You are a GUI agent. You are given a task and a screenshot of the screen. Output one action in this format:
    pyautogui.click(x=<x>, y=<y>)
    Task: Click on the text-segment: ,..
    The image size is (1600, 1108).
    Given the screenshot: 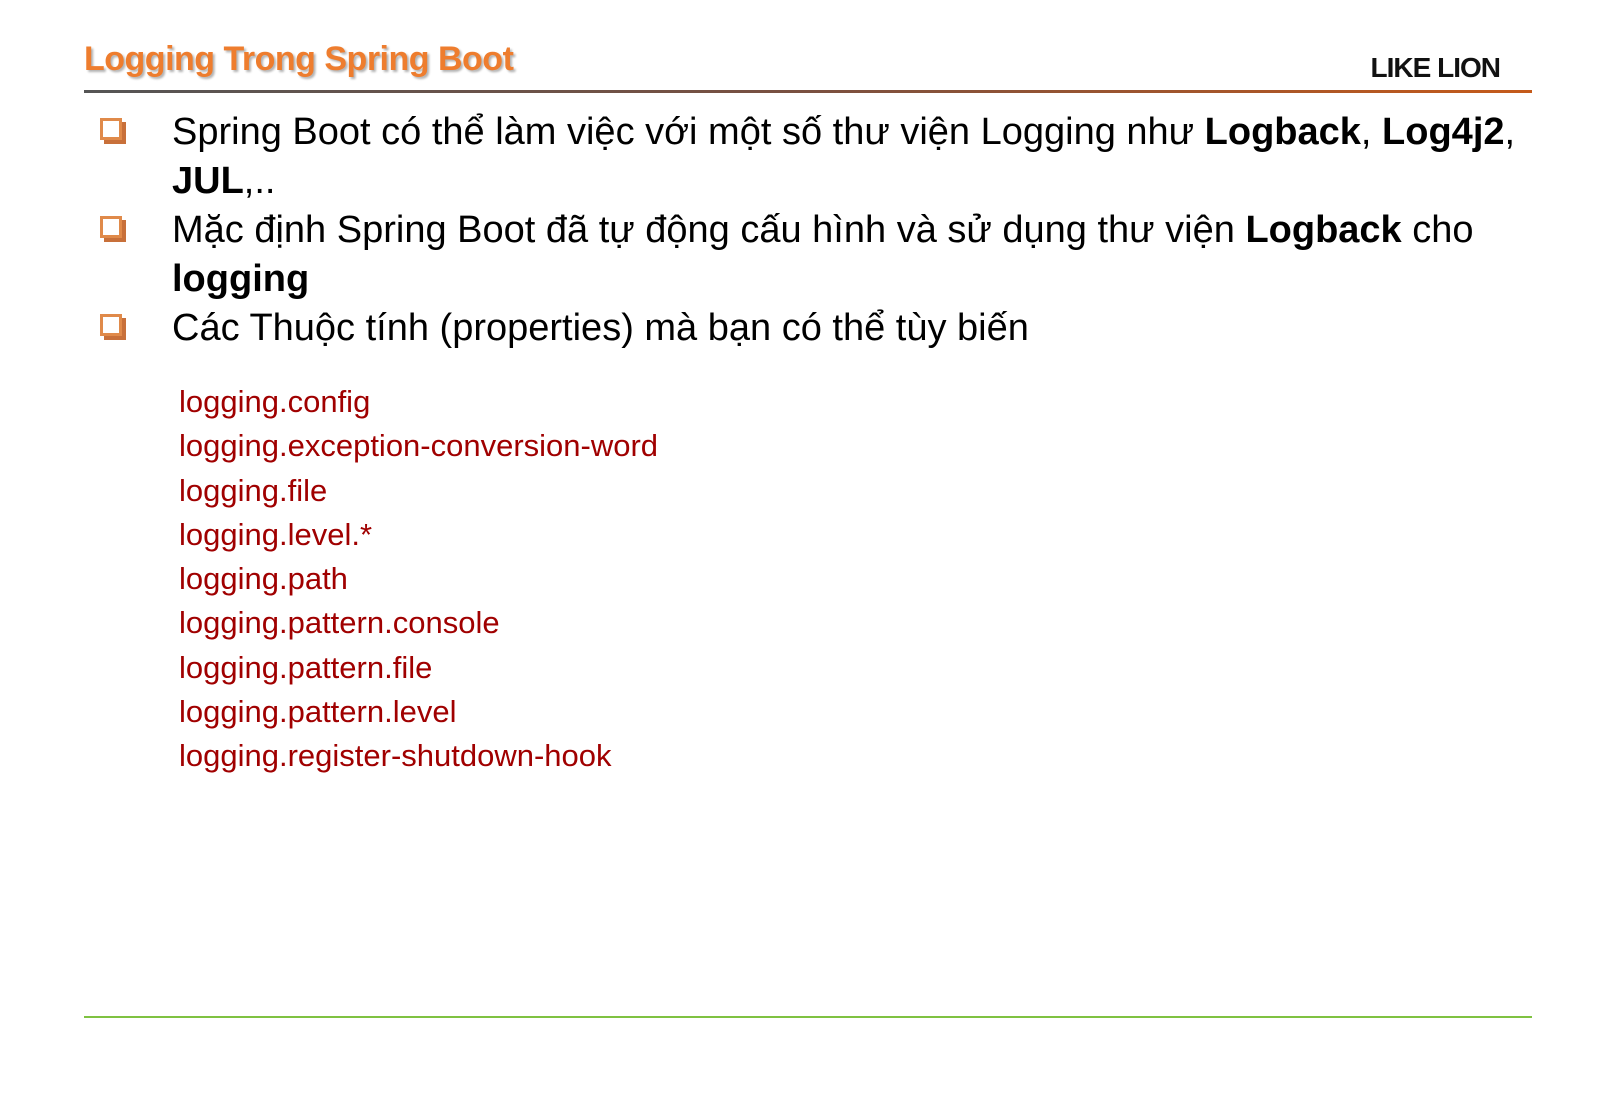 What is the action you would take?
    pyautogui.click(x=259, y=181)
    